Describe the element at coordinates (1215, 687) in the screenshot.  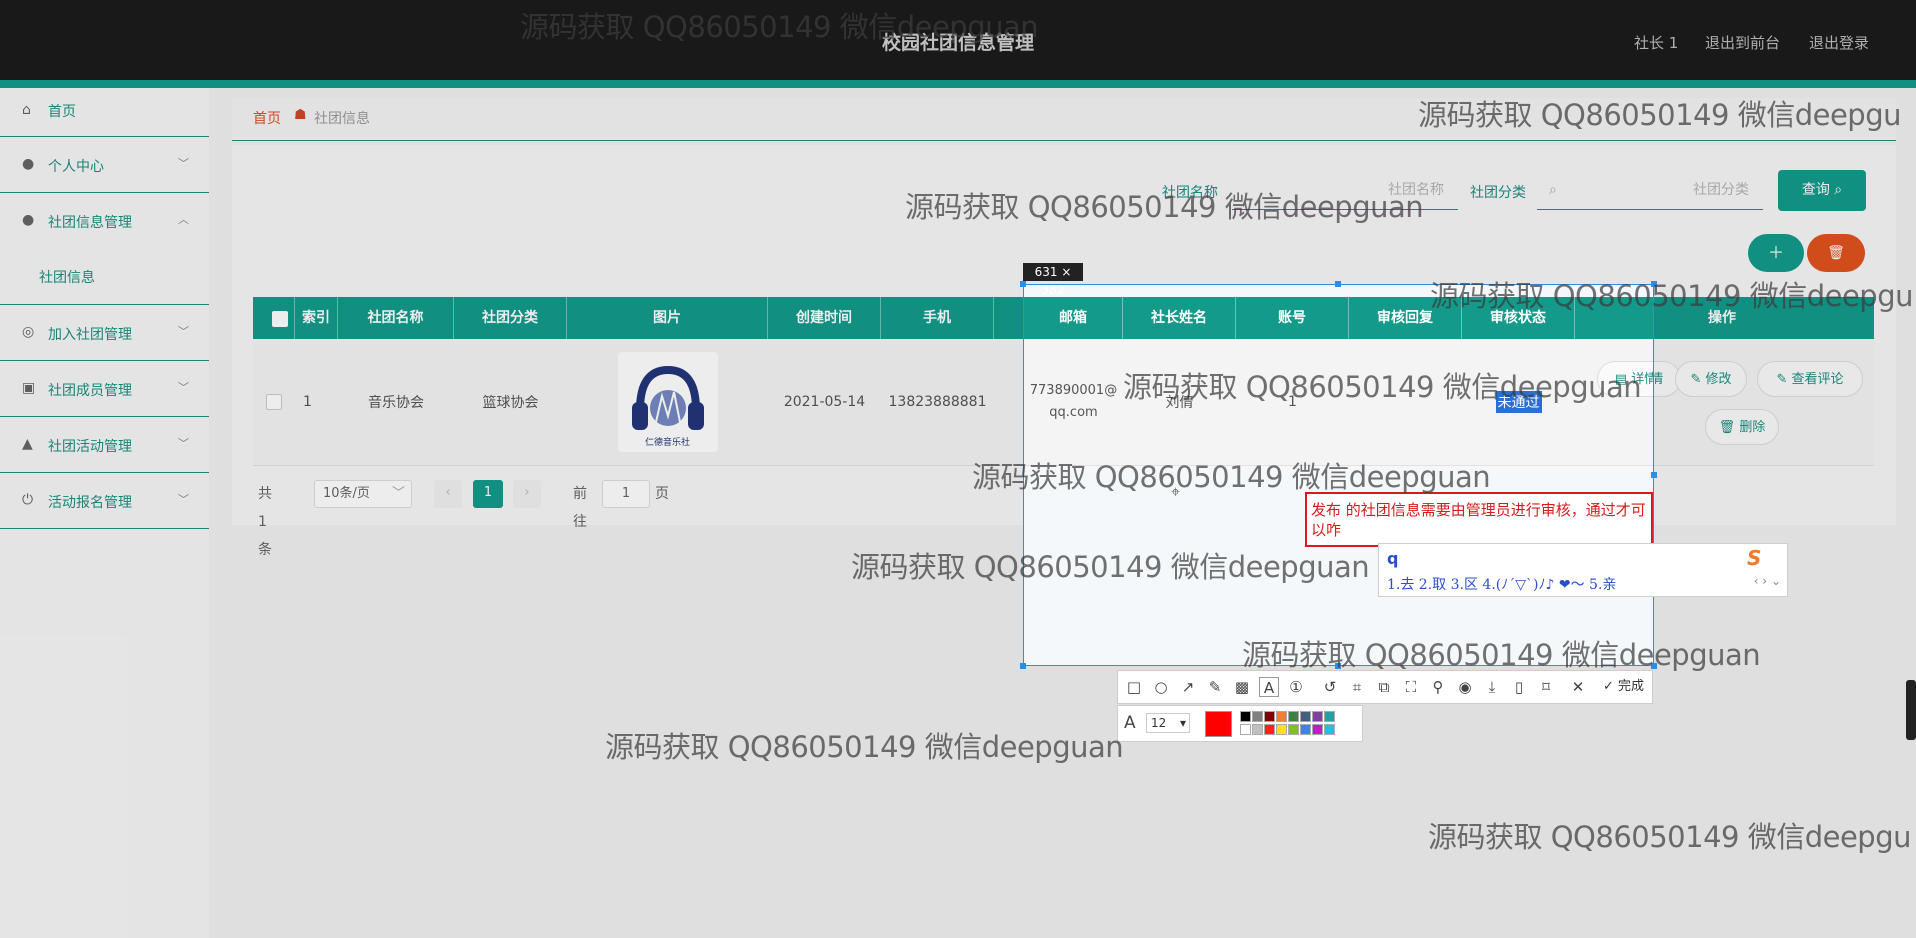
I see `pen-tool-icon: ✎` at that location.